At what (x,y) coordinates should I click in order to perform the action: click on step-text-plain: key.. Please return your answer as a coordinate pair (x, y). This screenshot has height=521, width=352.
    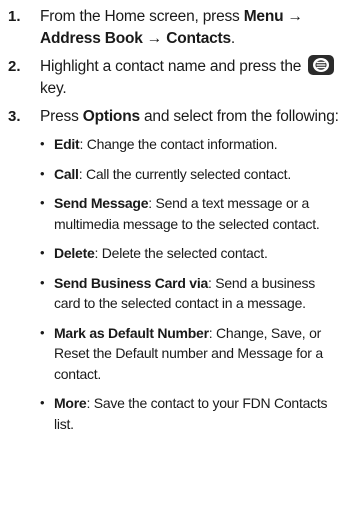
    Looking at the image, I should click on (53, 89).